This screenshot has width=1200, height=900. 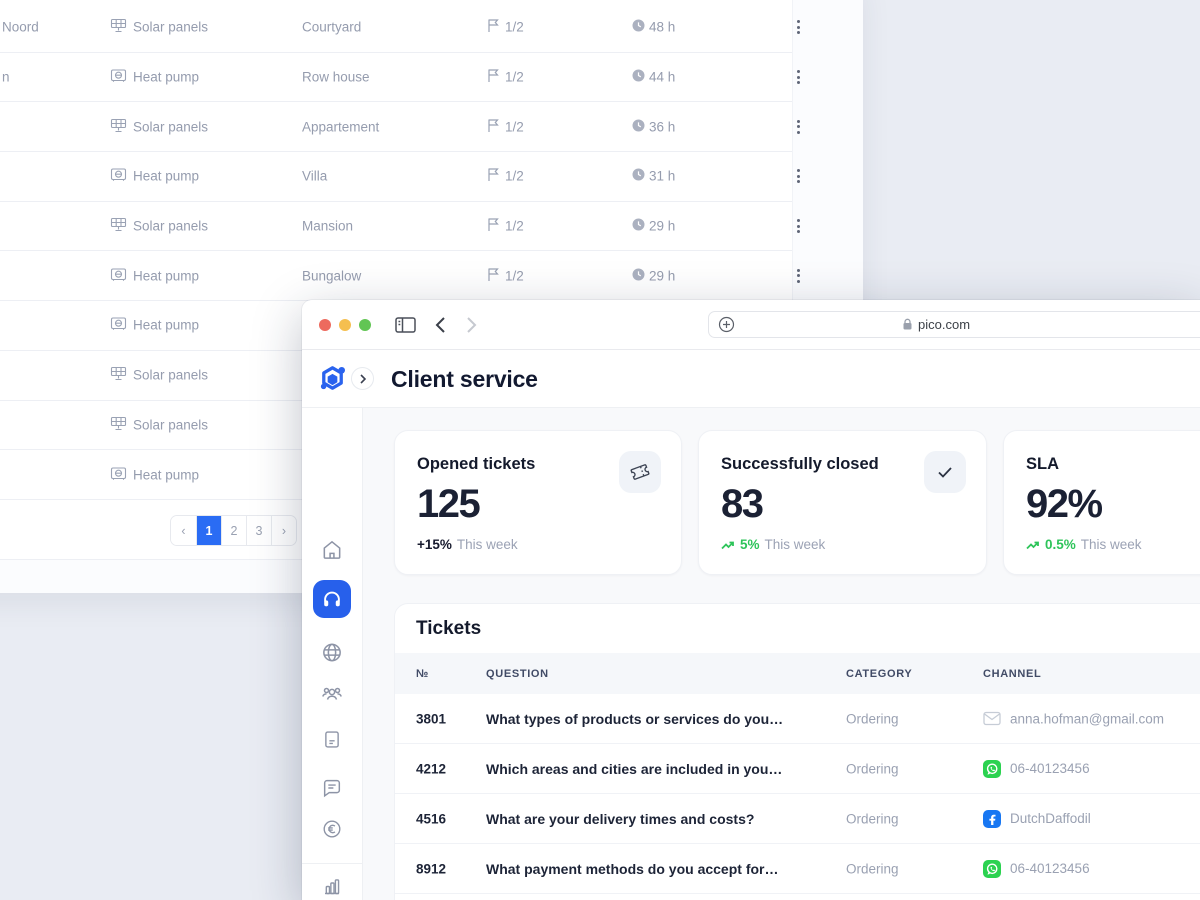 What do you see at coordinates (336, 77) in the screenshot?
I see `location-label: Row house` at bounding box center [336, 77].